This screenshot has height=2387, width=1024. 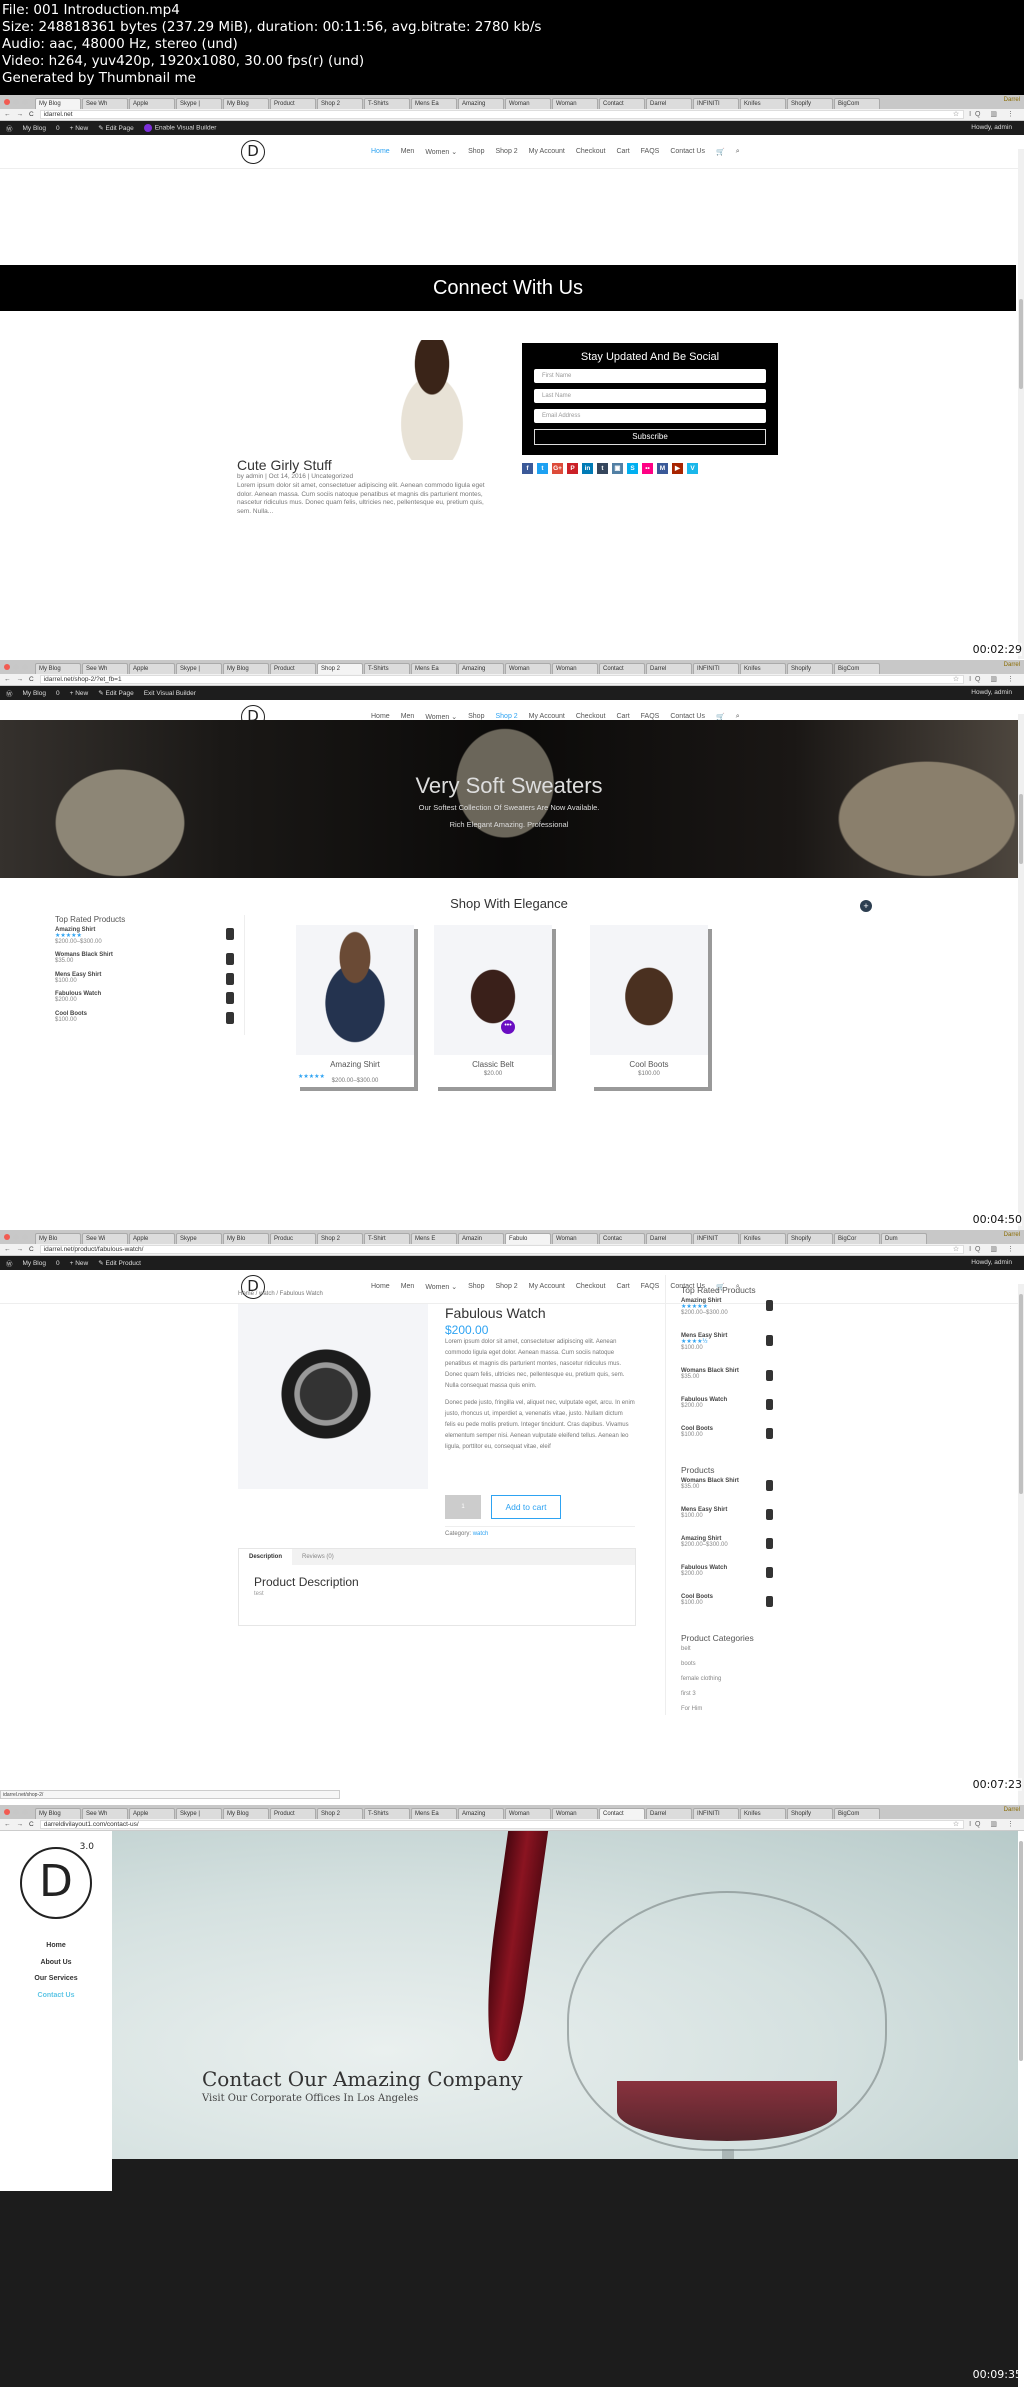 I want to click on menu-item: Shop, so click(x=476, y=152).